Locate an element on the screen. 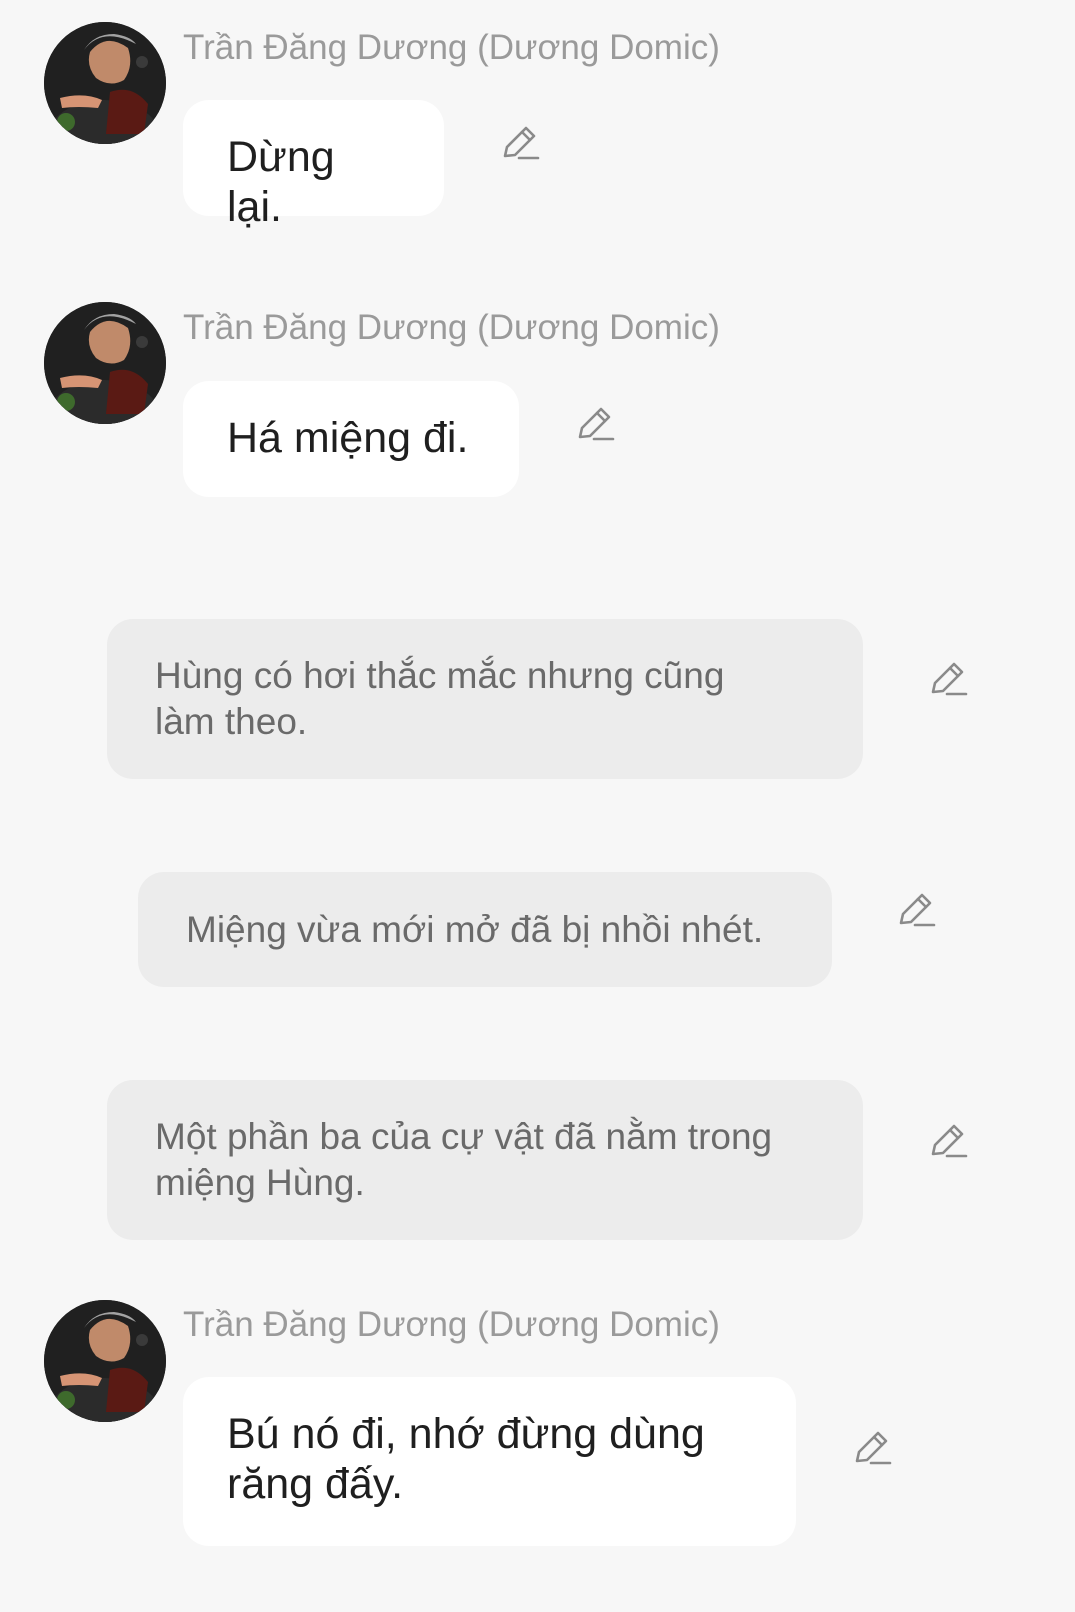  message-text: Bú nó đi, nhớ đừng dùng răng đấy. is located at coordinates (466, 1459).